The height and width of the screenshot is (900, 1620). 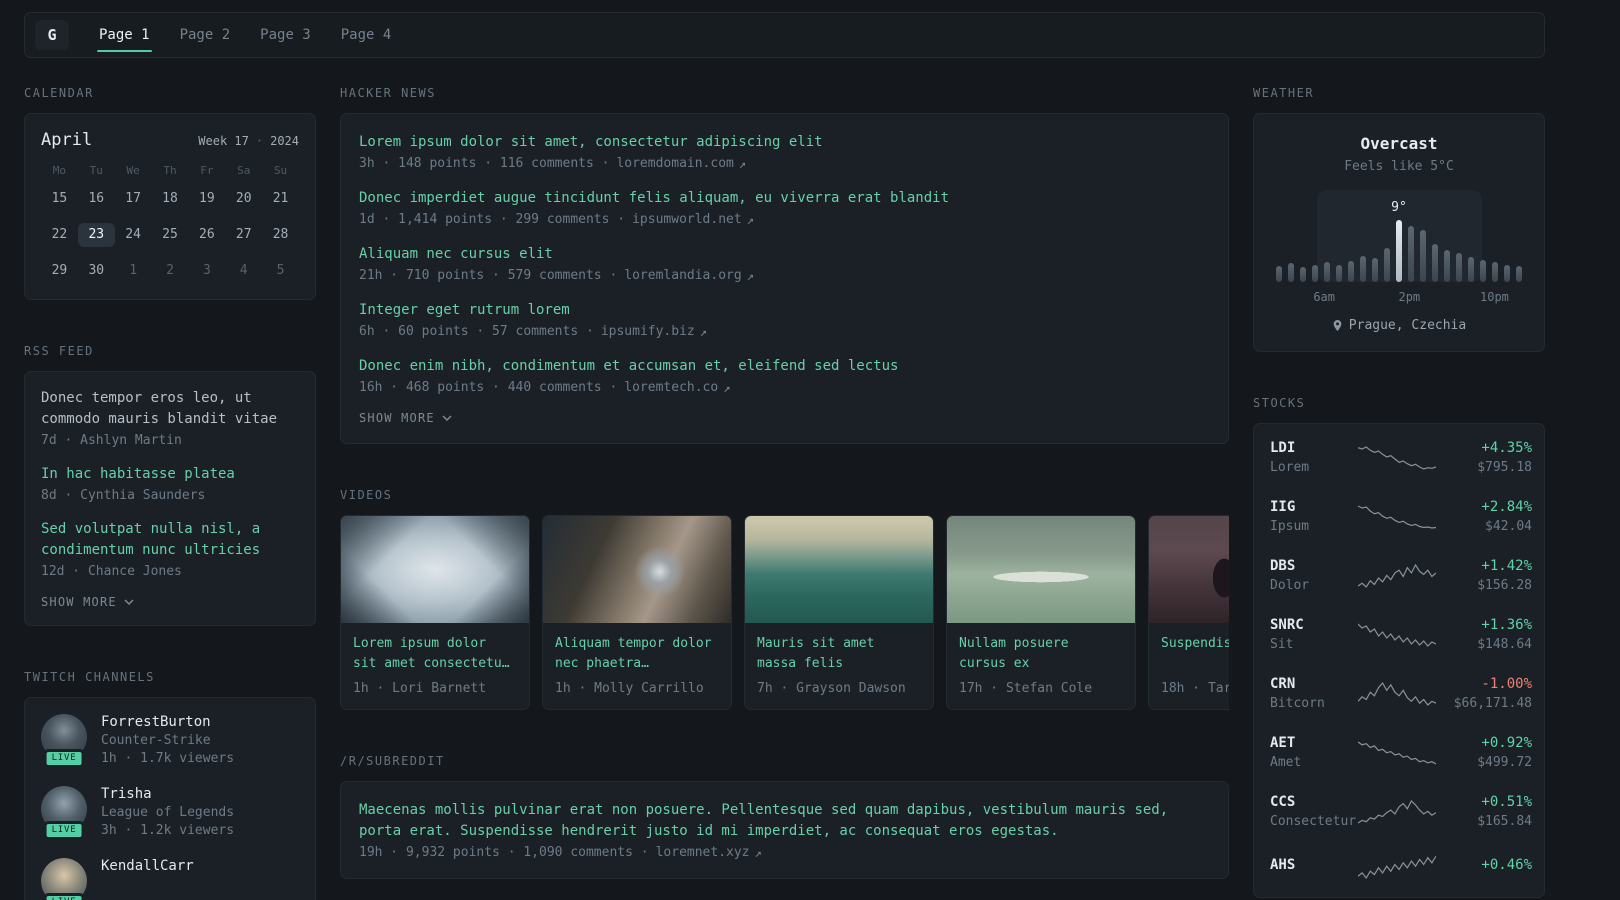 I want to click on page-tab: Page 1, so click(x=124, y=35).